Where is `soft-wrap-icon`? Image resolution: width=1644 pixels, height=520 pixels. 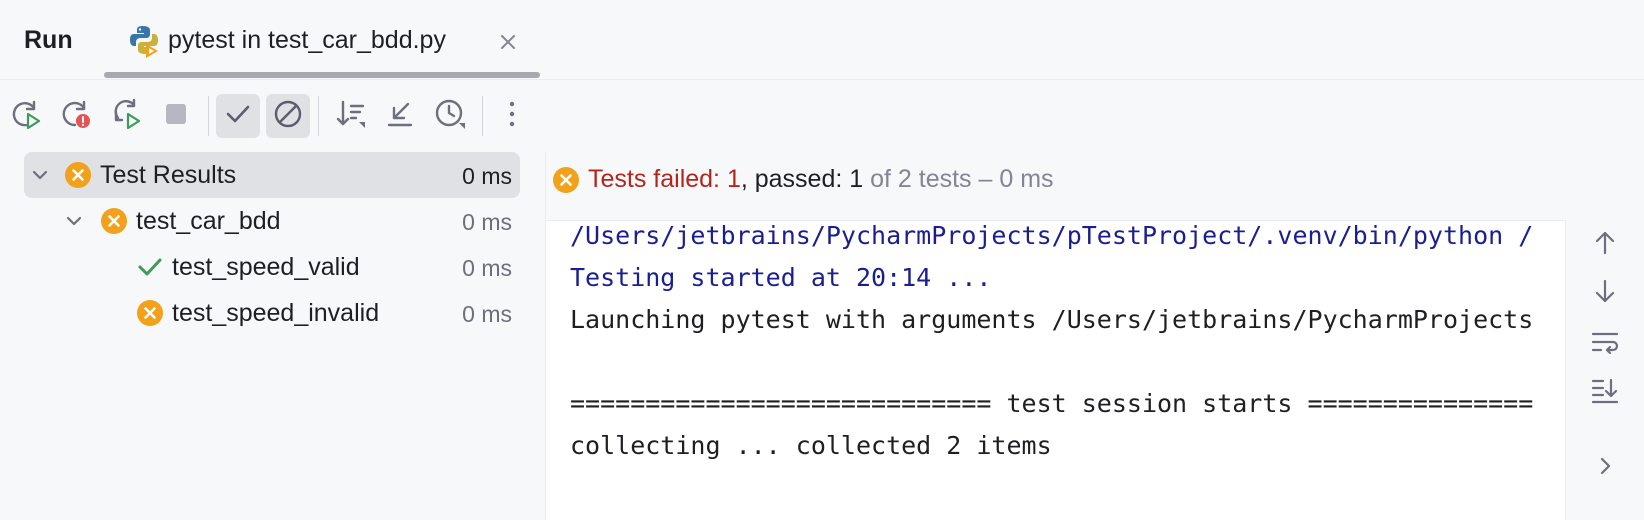 soft-wrap-icon is located at coordinates (1605, 344).